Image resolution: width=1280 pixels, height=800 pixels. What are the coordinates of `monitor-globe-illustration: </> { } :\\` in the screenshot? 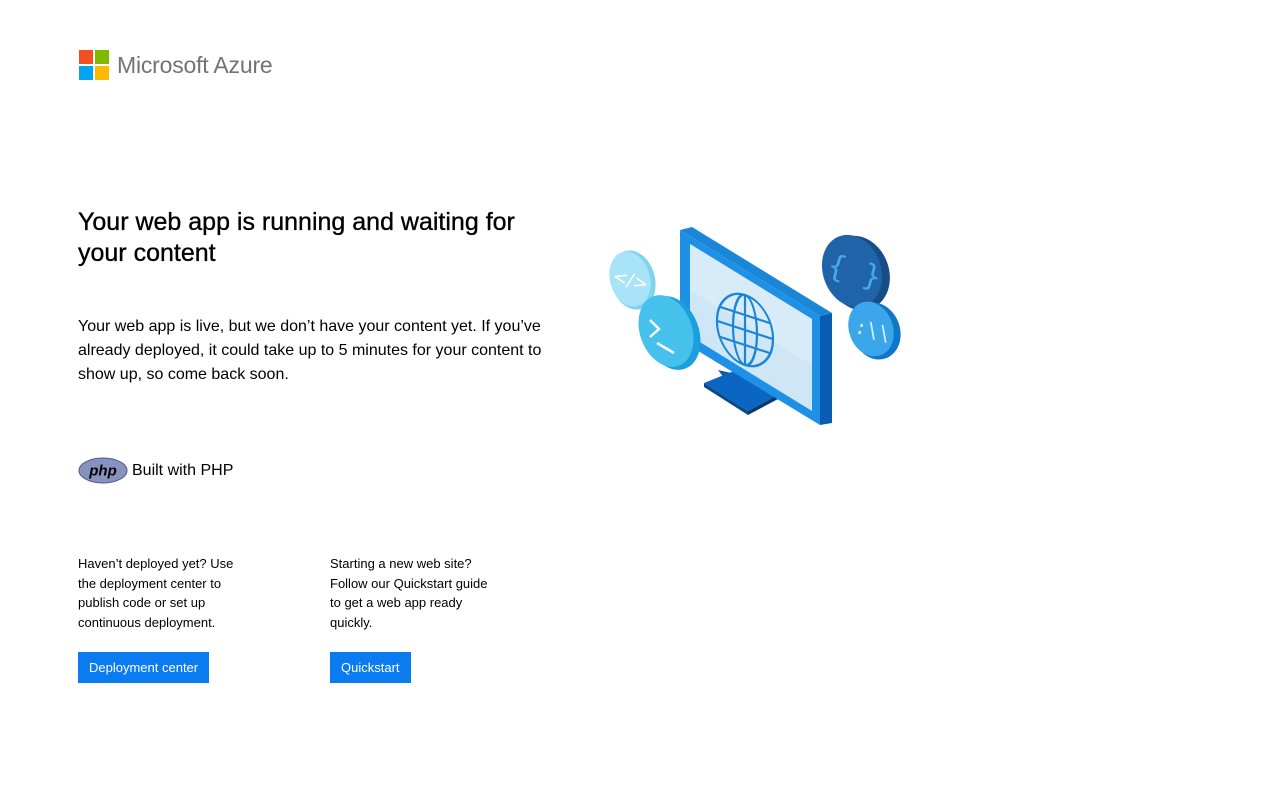 It's located at (755, 326).